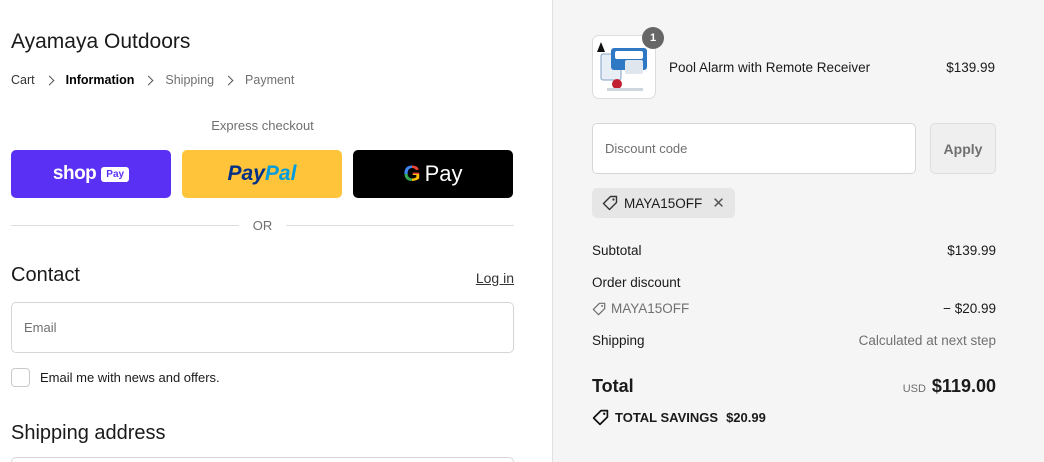 The height and width of the screenshot is (462, 1044). Describe the element at coordinates (794, 308) in the screenshot. I see `order-discount-code-row: MAYA15OFF − $20.99` at that location.